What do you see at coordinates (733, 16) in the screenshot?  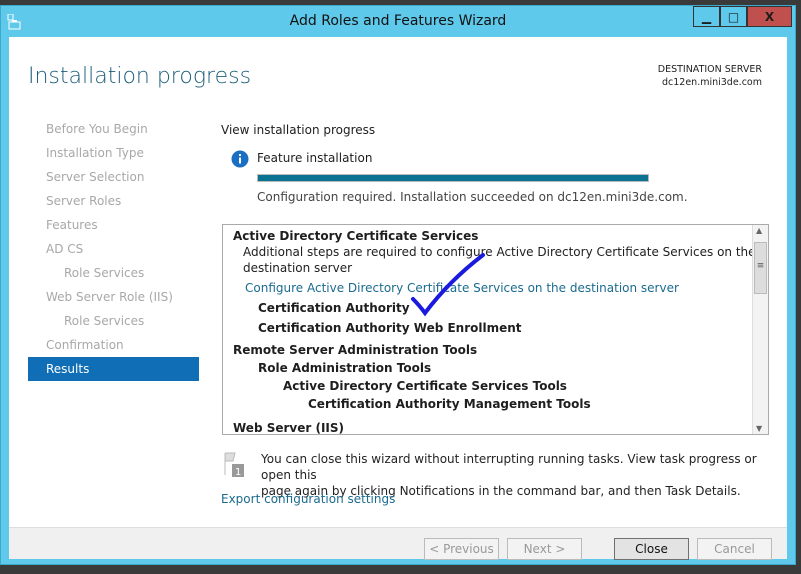 I see `maximize-button: □` at bounding box center [733, 16].